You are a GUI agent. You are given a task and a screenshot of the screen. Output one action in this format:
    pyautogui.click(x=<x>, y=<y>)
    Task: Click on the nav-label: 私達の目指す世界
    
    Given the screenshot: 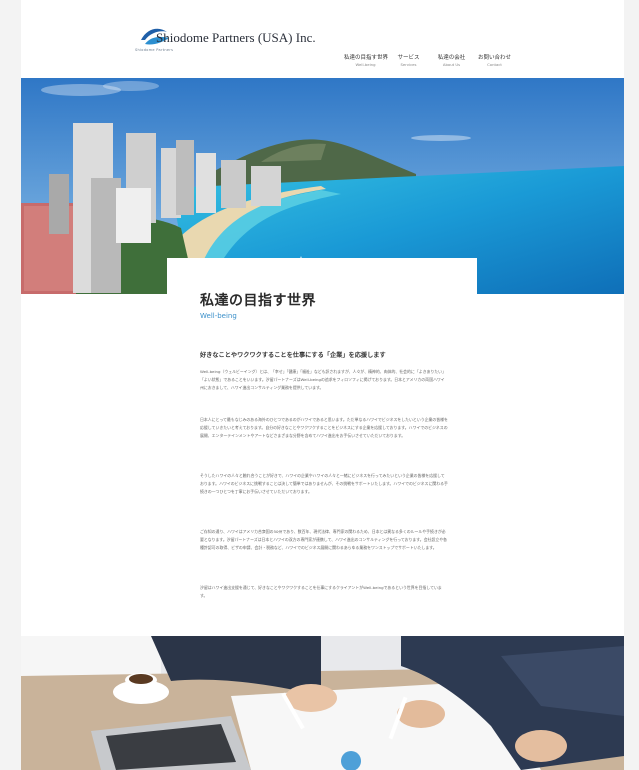 What is the action you would take?
    pyautogui.click(x=366, y=58)
    